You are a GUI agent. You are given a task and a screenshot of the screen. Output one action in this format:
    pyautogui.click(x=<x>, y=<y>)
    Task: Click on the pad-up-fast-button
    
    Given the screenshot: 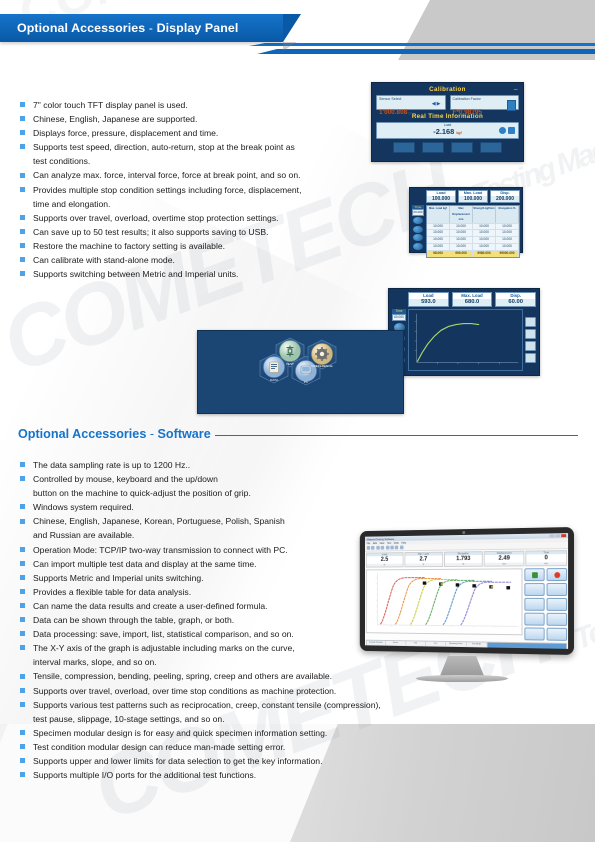 What is the action you would take?
    pyautogui.click(x=534, y=589)
    